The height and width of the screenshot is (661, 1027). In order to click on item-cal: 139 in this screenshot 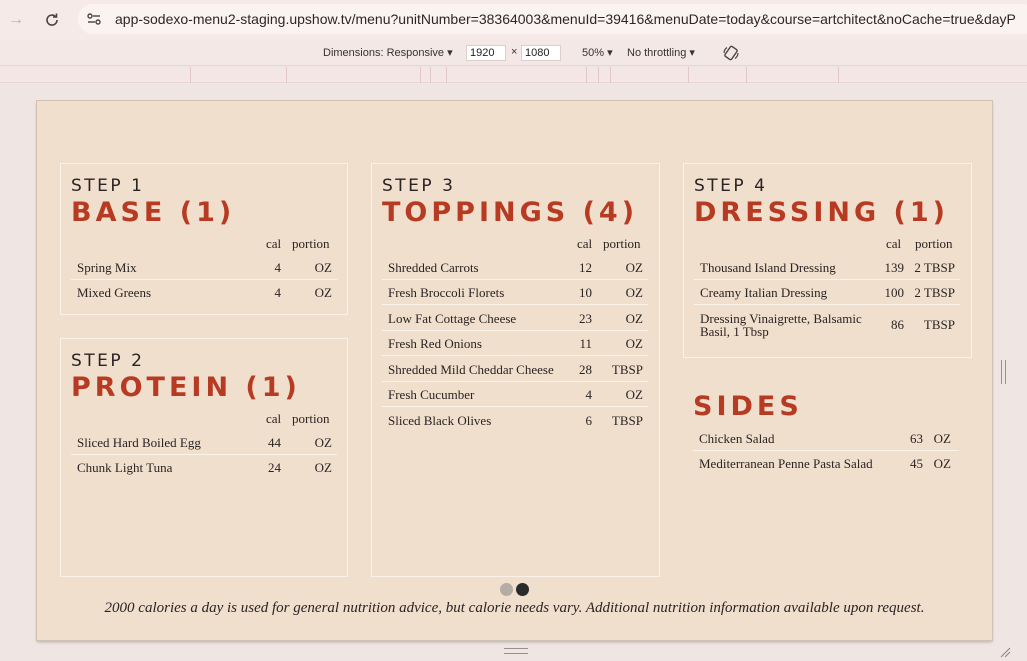, I will do `click(894, 267)`.